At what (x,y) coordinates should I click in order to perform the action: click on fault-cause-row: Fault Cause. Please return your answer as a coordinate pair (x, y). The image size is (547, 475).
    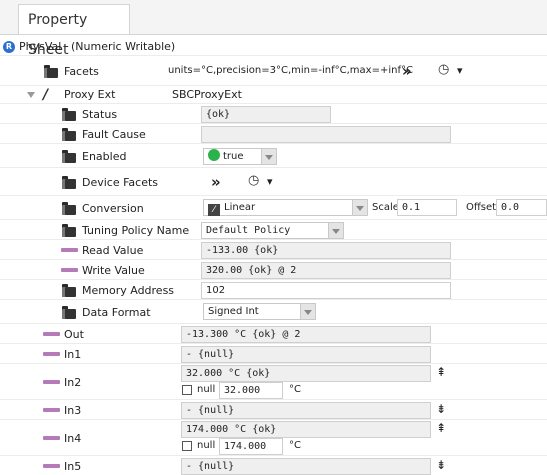
    Looking at the image, I should click on (273, 134).